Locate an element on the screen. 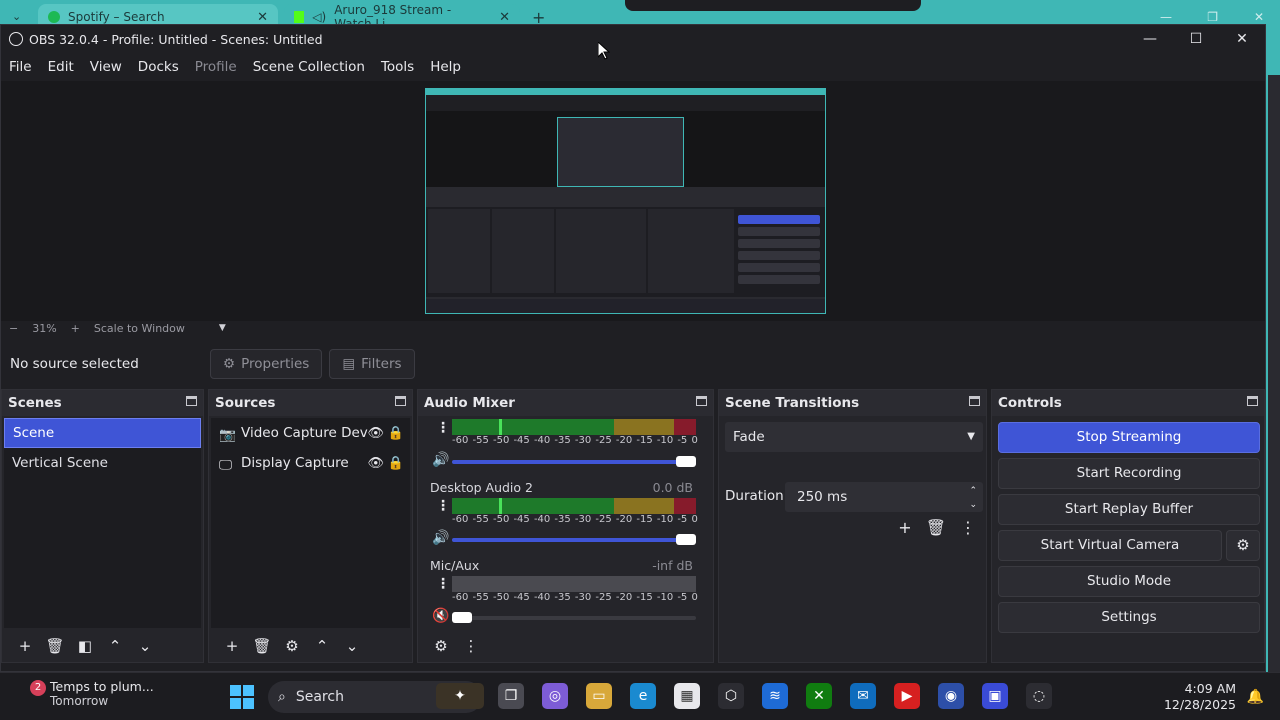 The image size is (1280, 720). windows-start-icon is located at coordinates (242, 697).